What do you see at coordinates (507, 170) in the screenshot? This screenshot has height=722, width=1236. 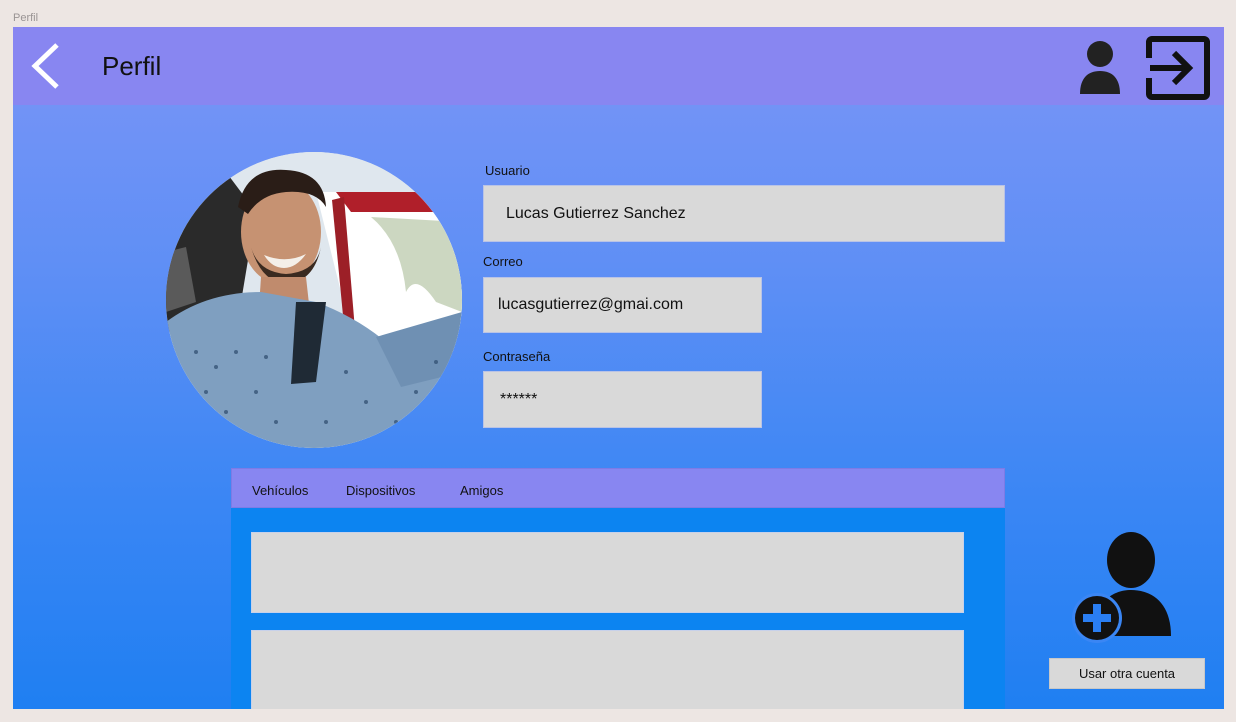 I see `username-label: Usuario` at bounding box center [507, 170].